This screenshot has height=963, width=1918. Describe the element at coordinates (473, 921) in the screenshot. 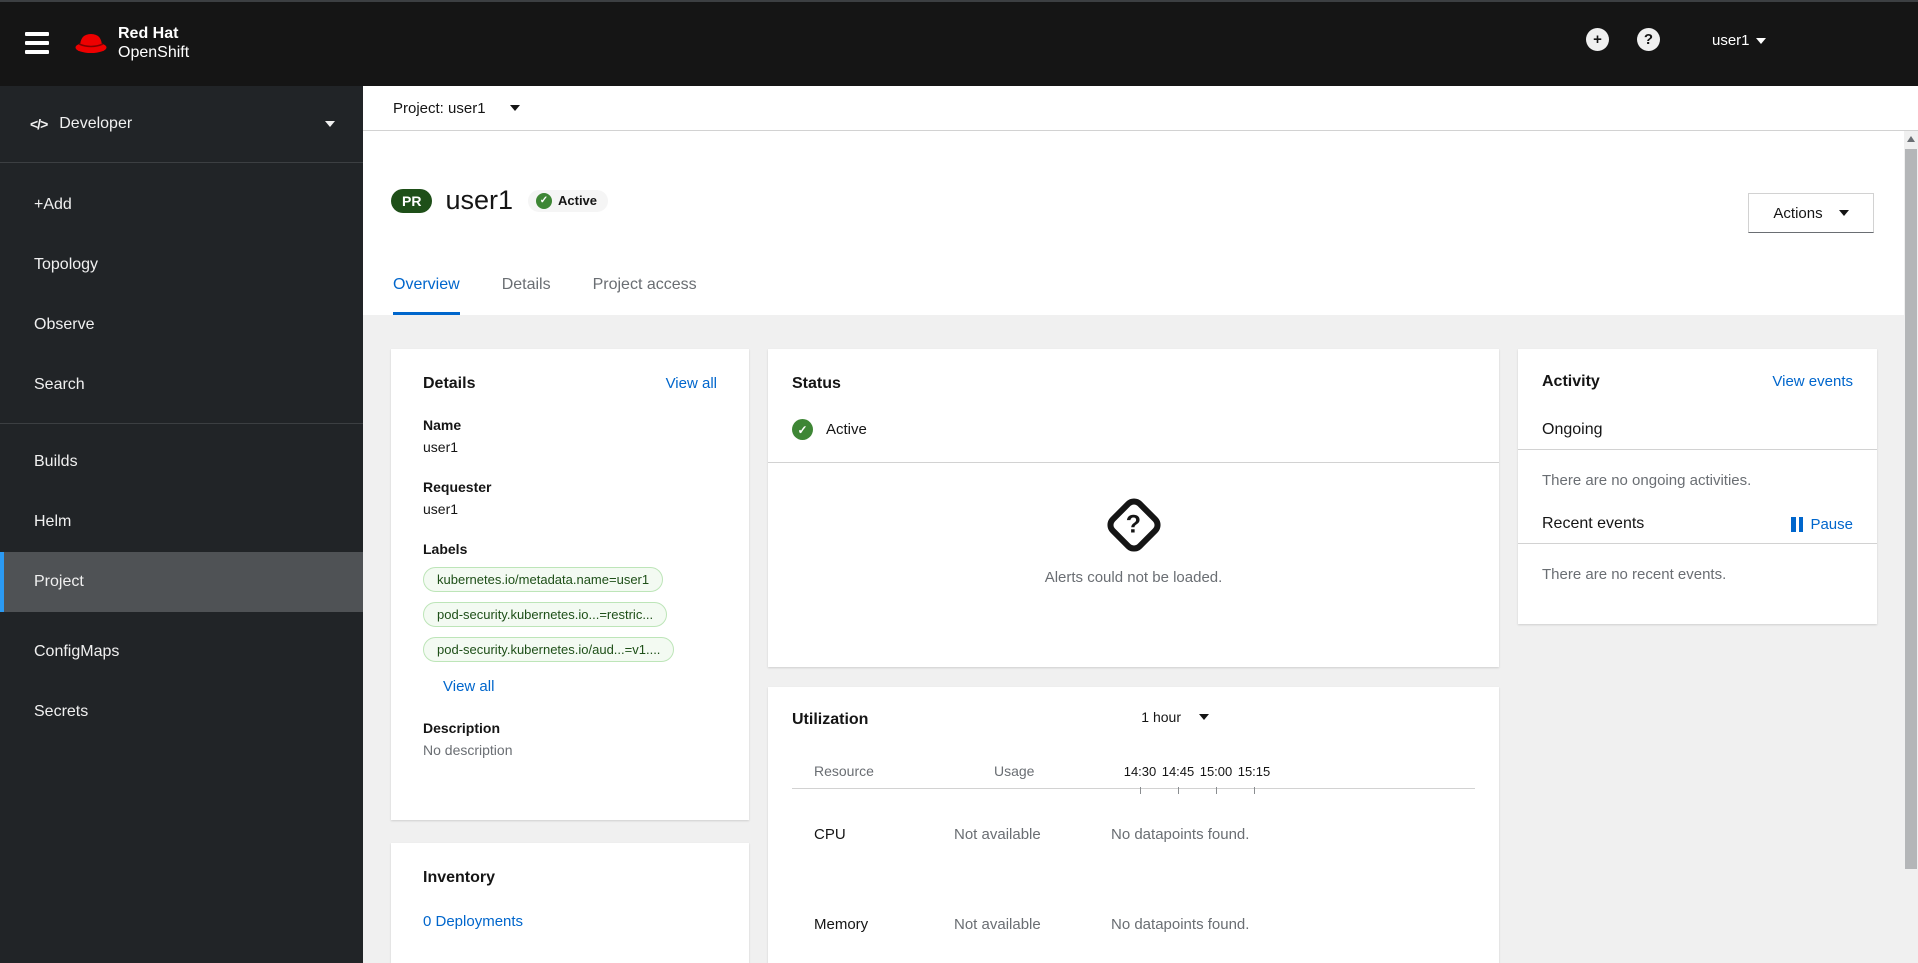

I see `deployments-link: 0 Deployments` at that location.